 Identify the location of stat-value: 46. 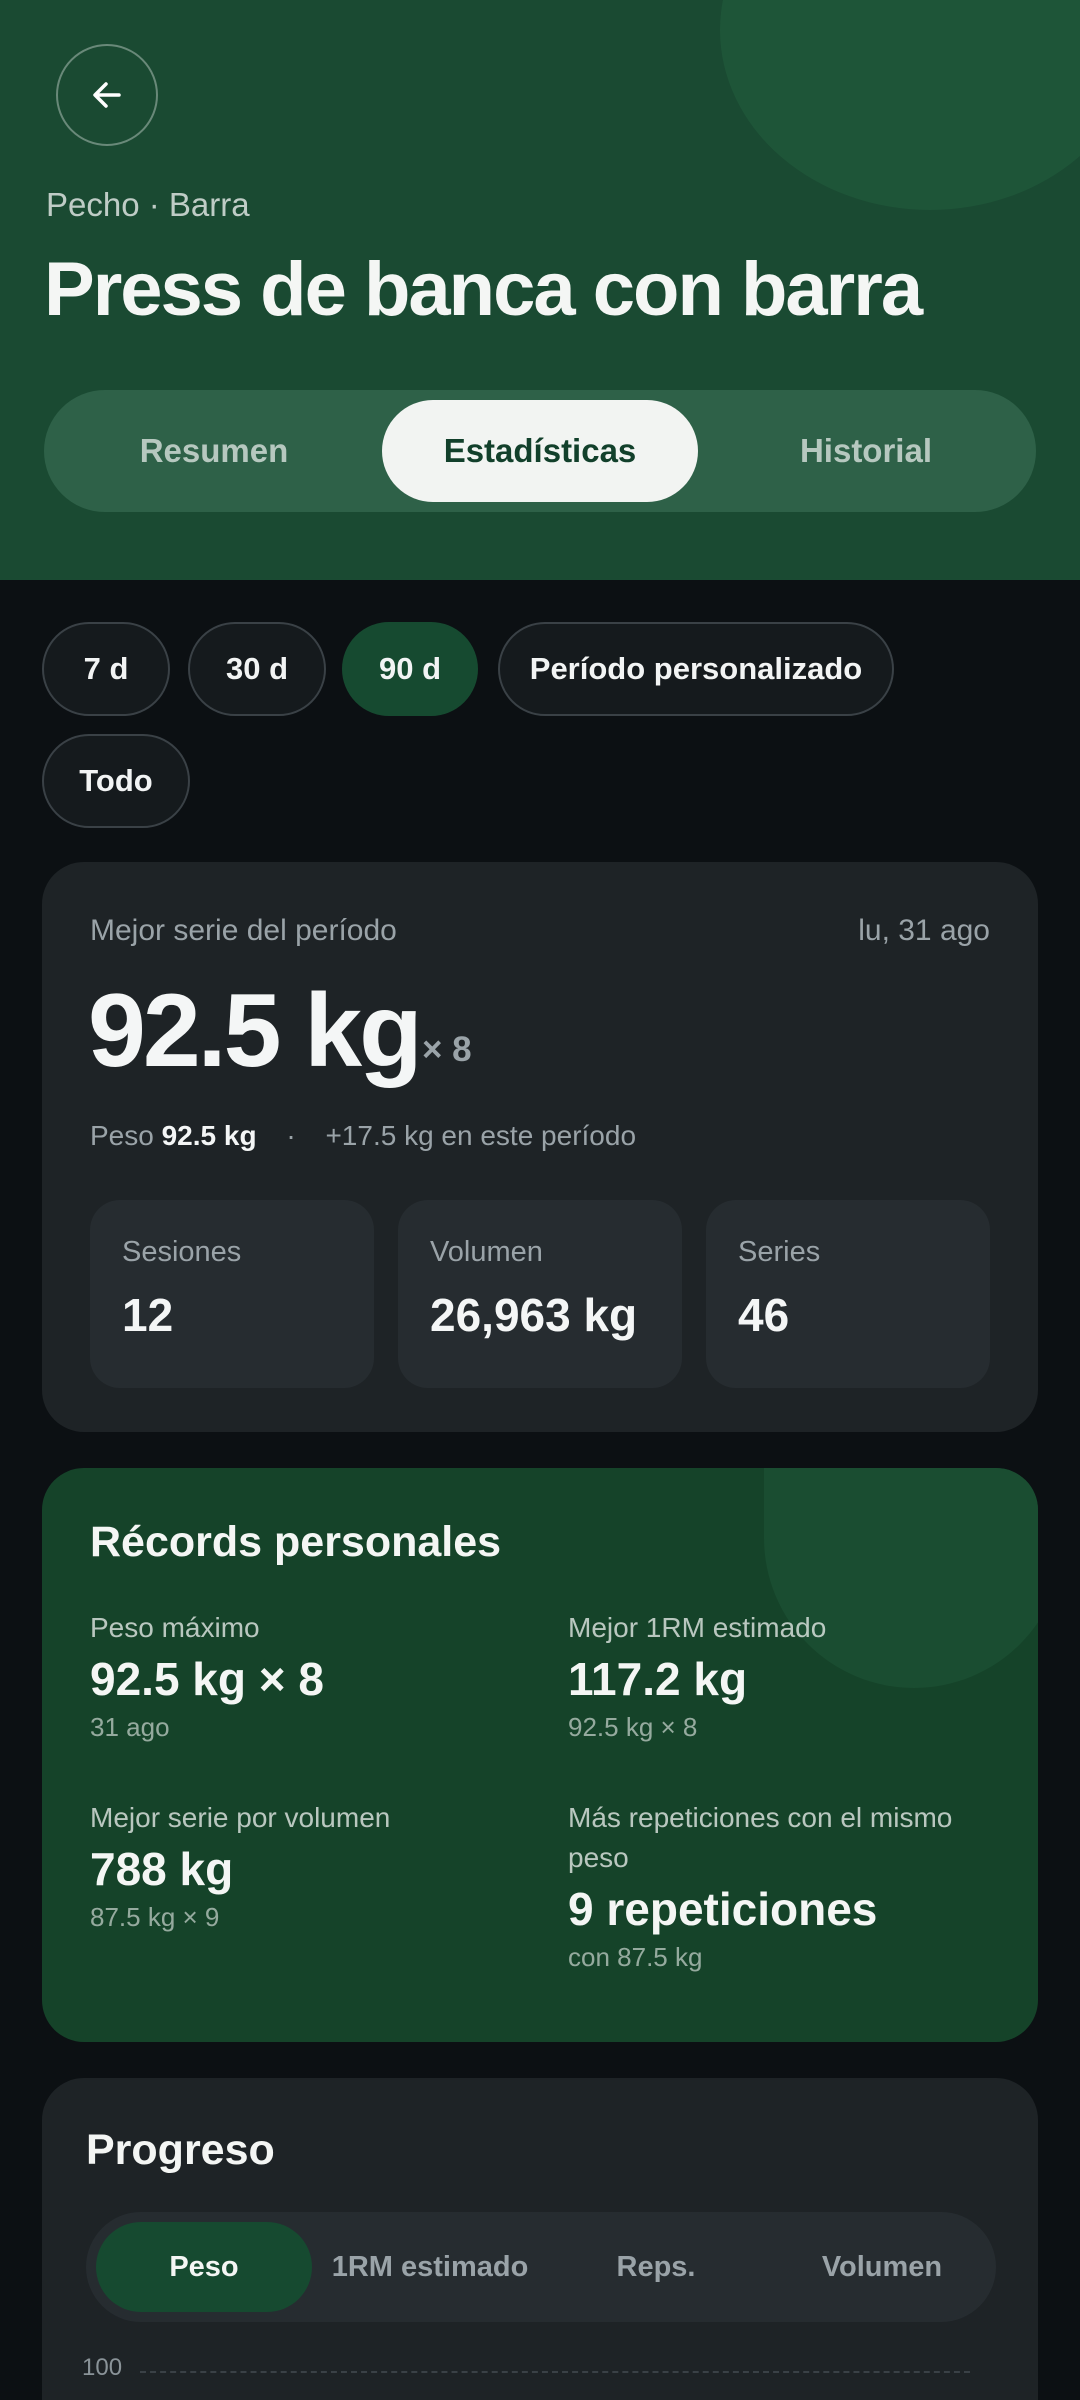
(764, 1315).